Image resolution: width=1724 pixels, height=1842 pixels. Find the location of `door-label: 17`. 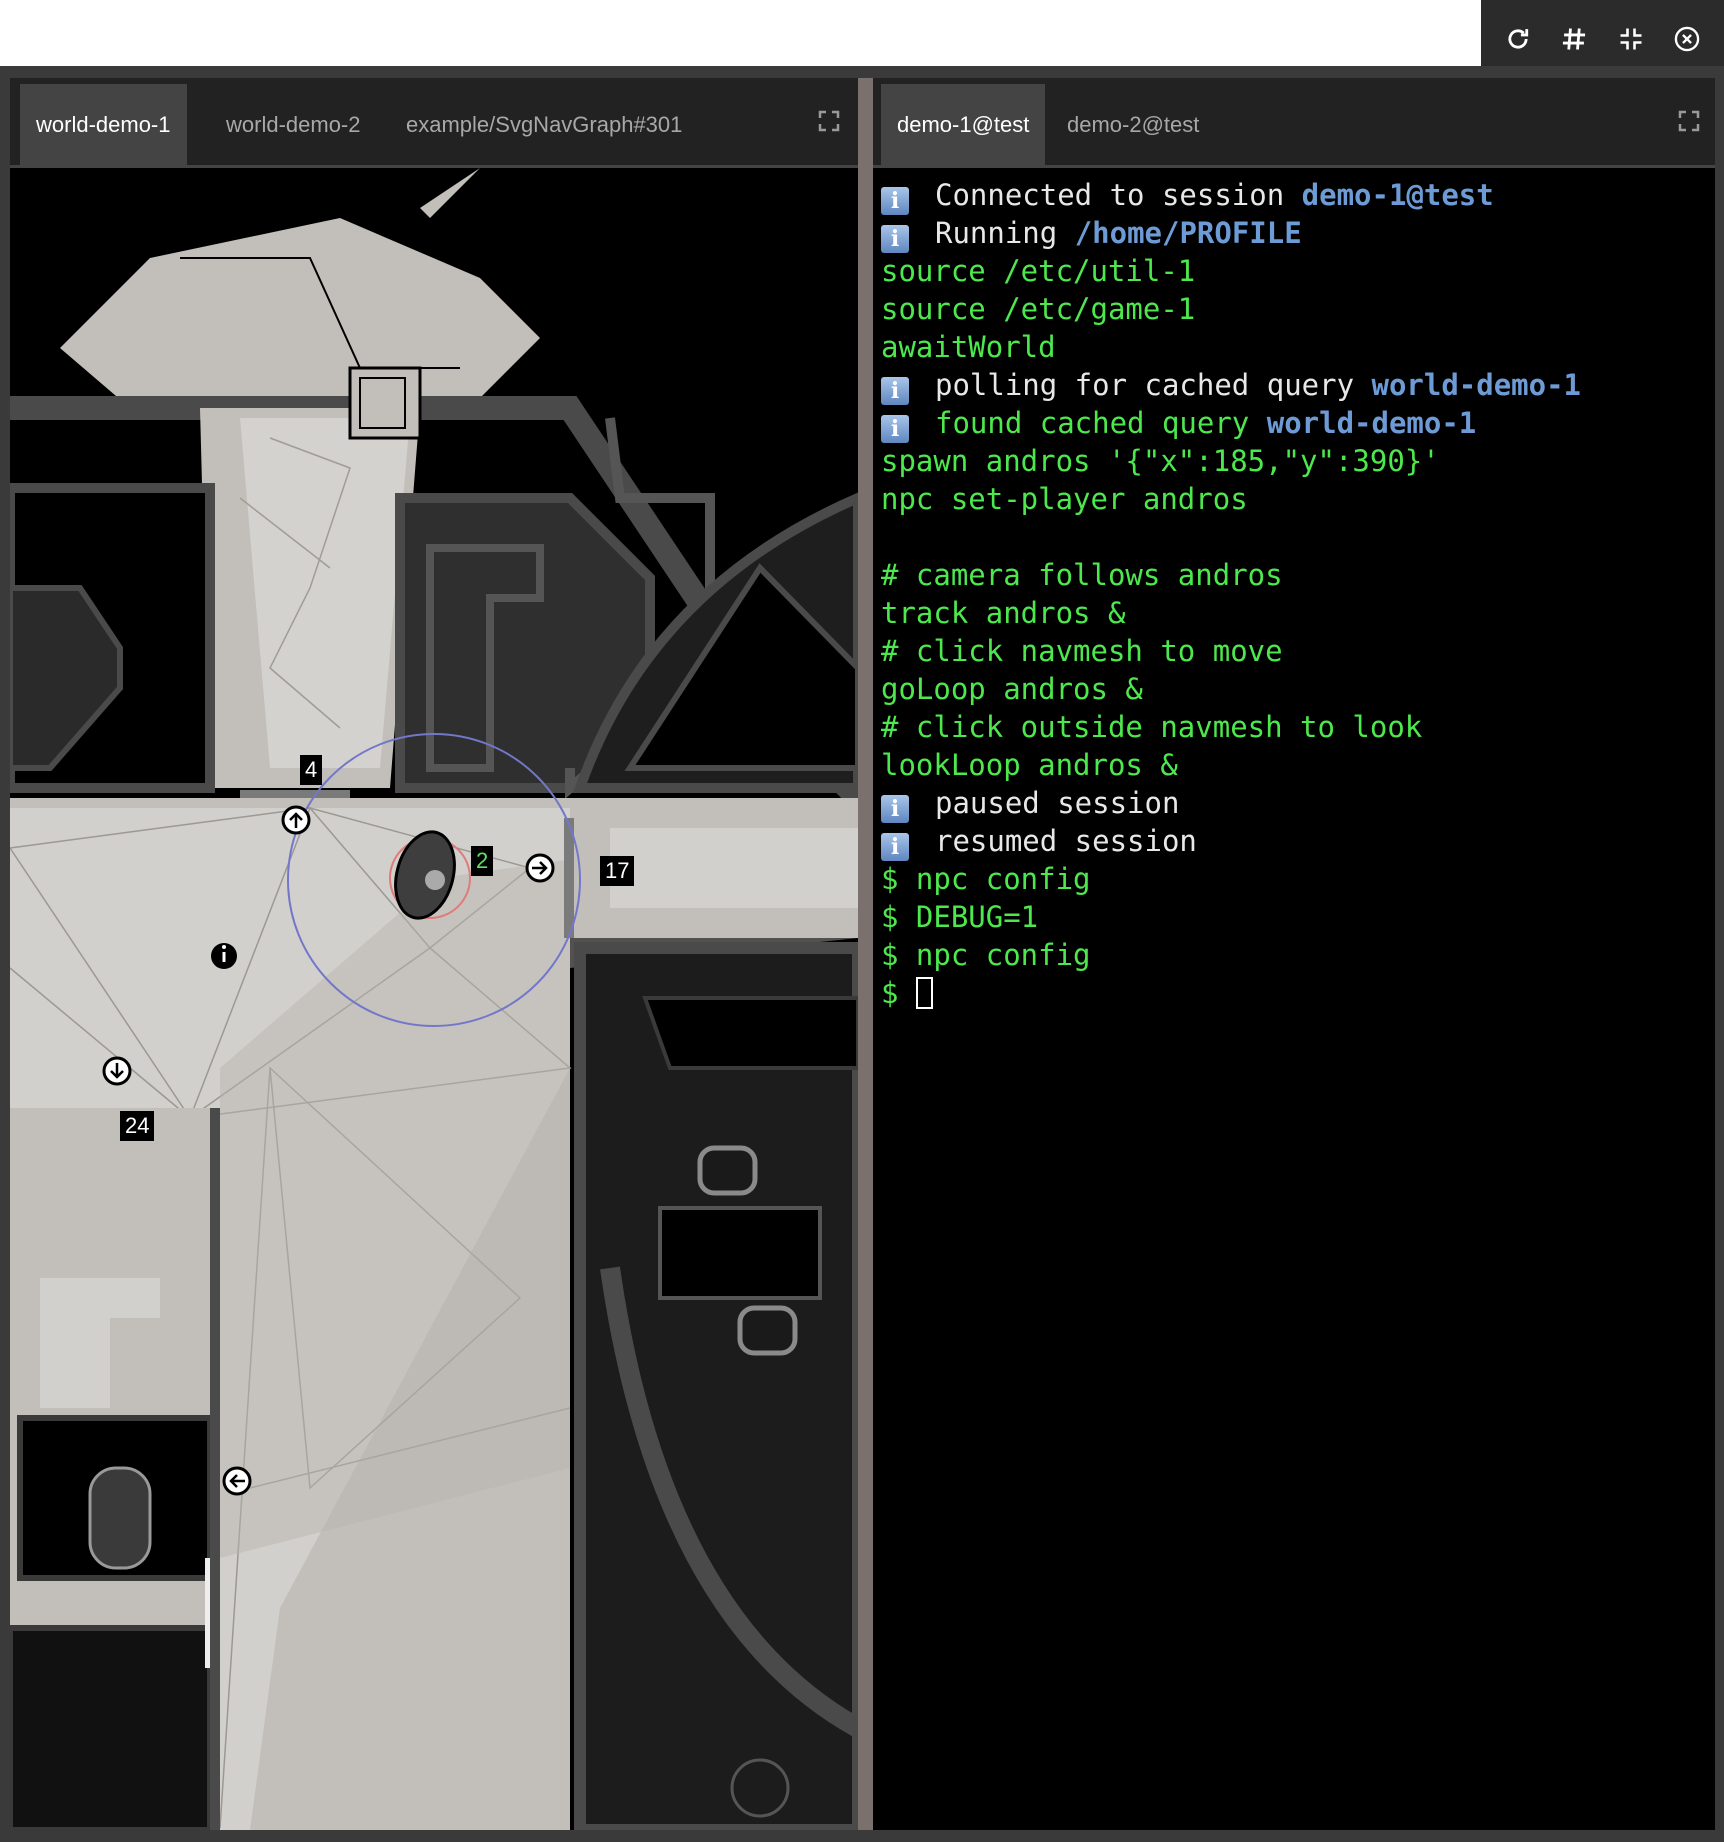

door-label: 17 is located at coordinates (617, 871).